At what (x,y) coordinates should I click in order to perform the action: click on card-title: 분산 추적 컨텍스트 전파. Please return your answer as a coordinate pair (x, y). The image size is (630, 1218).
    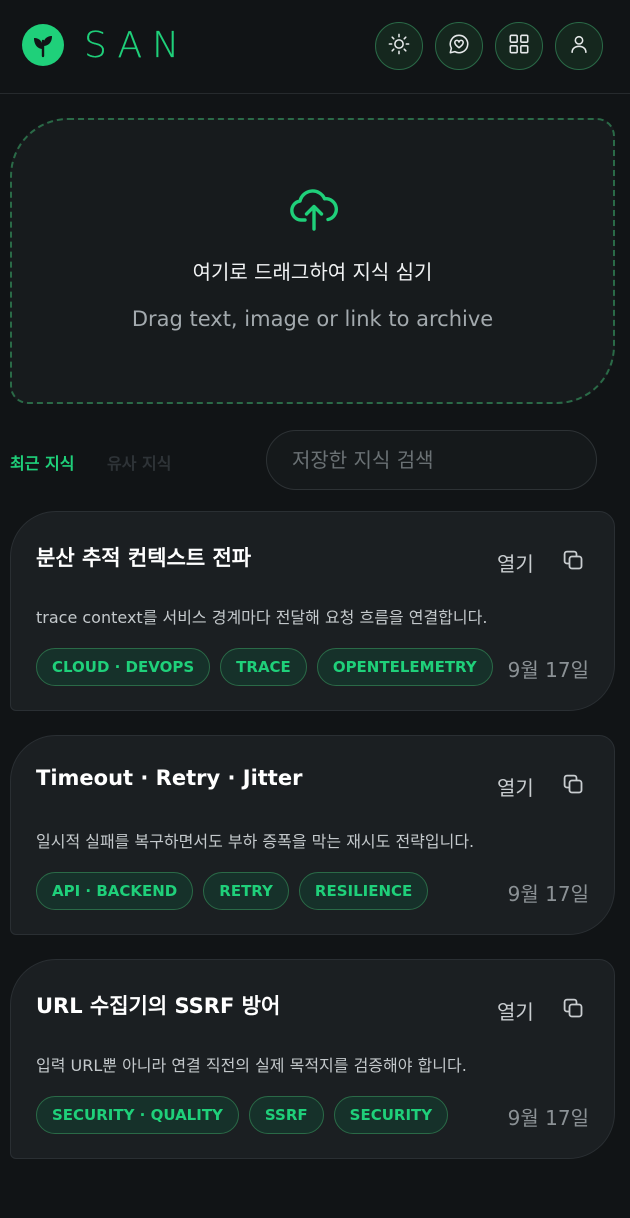
    Looking at the image, I should click on (144, 558).